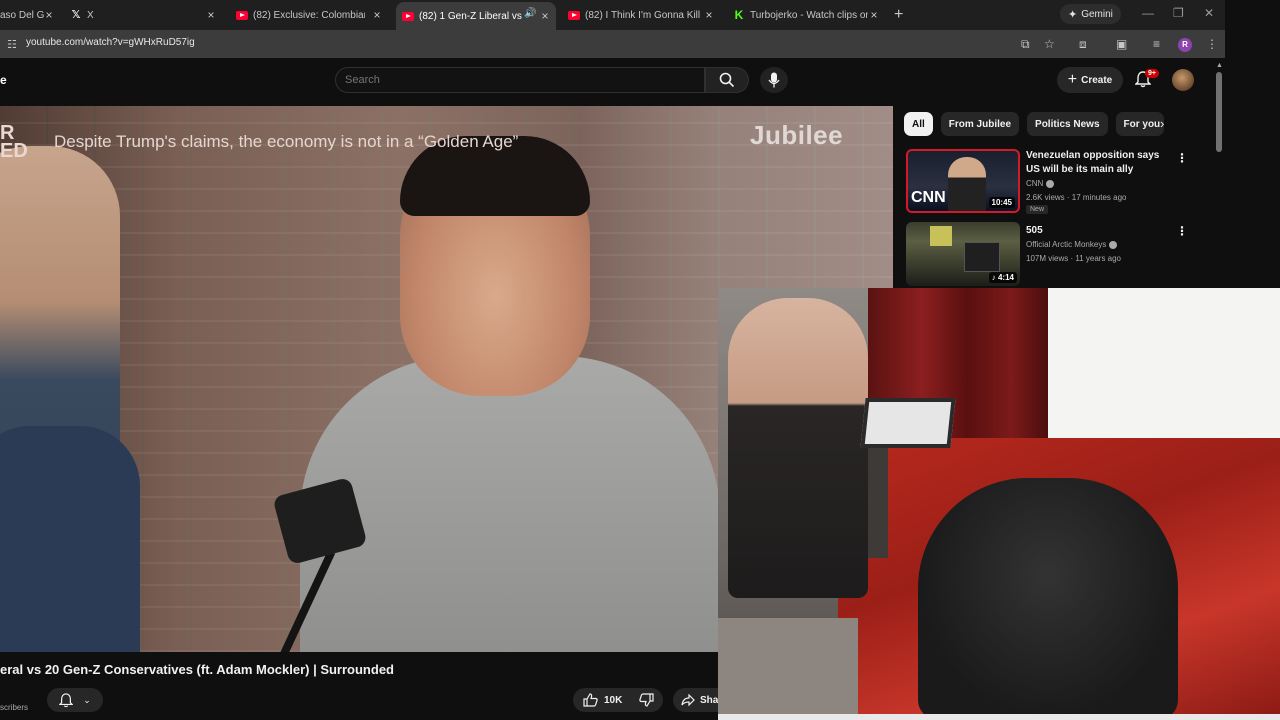 The height and width of the screenshot is (720, 1280). Describe the element at coordinates (530, 13) in the screenshot. I see `speaker-icon: 🔊` at that location.